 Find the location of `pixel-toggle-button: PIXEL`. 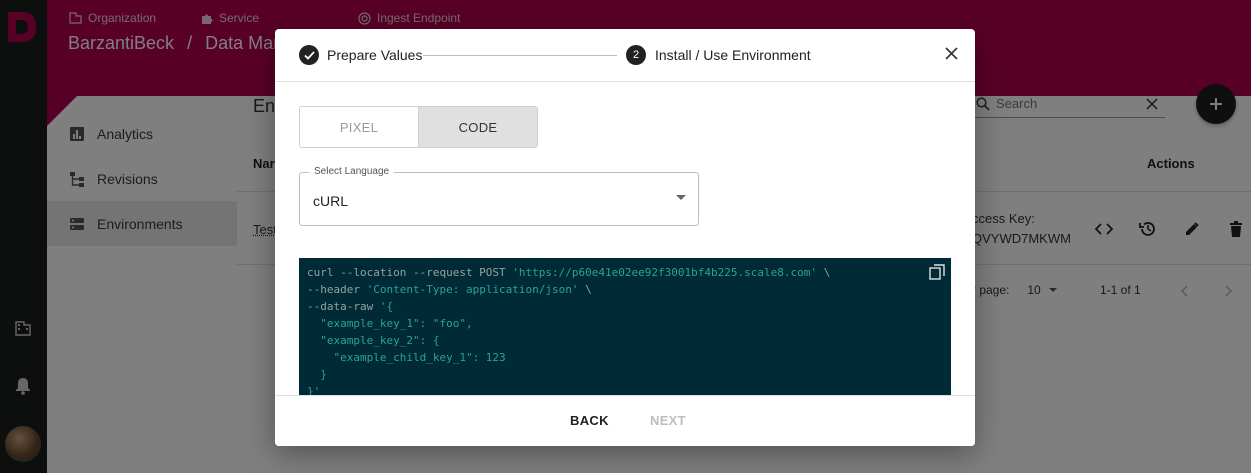

pixel-toggle-button: PIXEL is located at coordinates (359, 127).